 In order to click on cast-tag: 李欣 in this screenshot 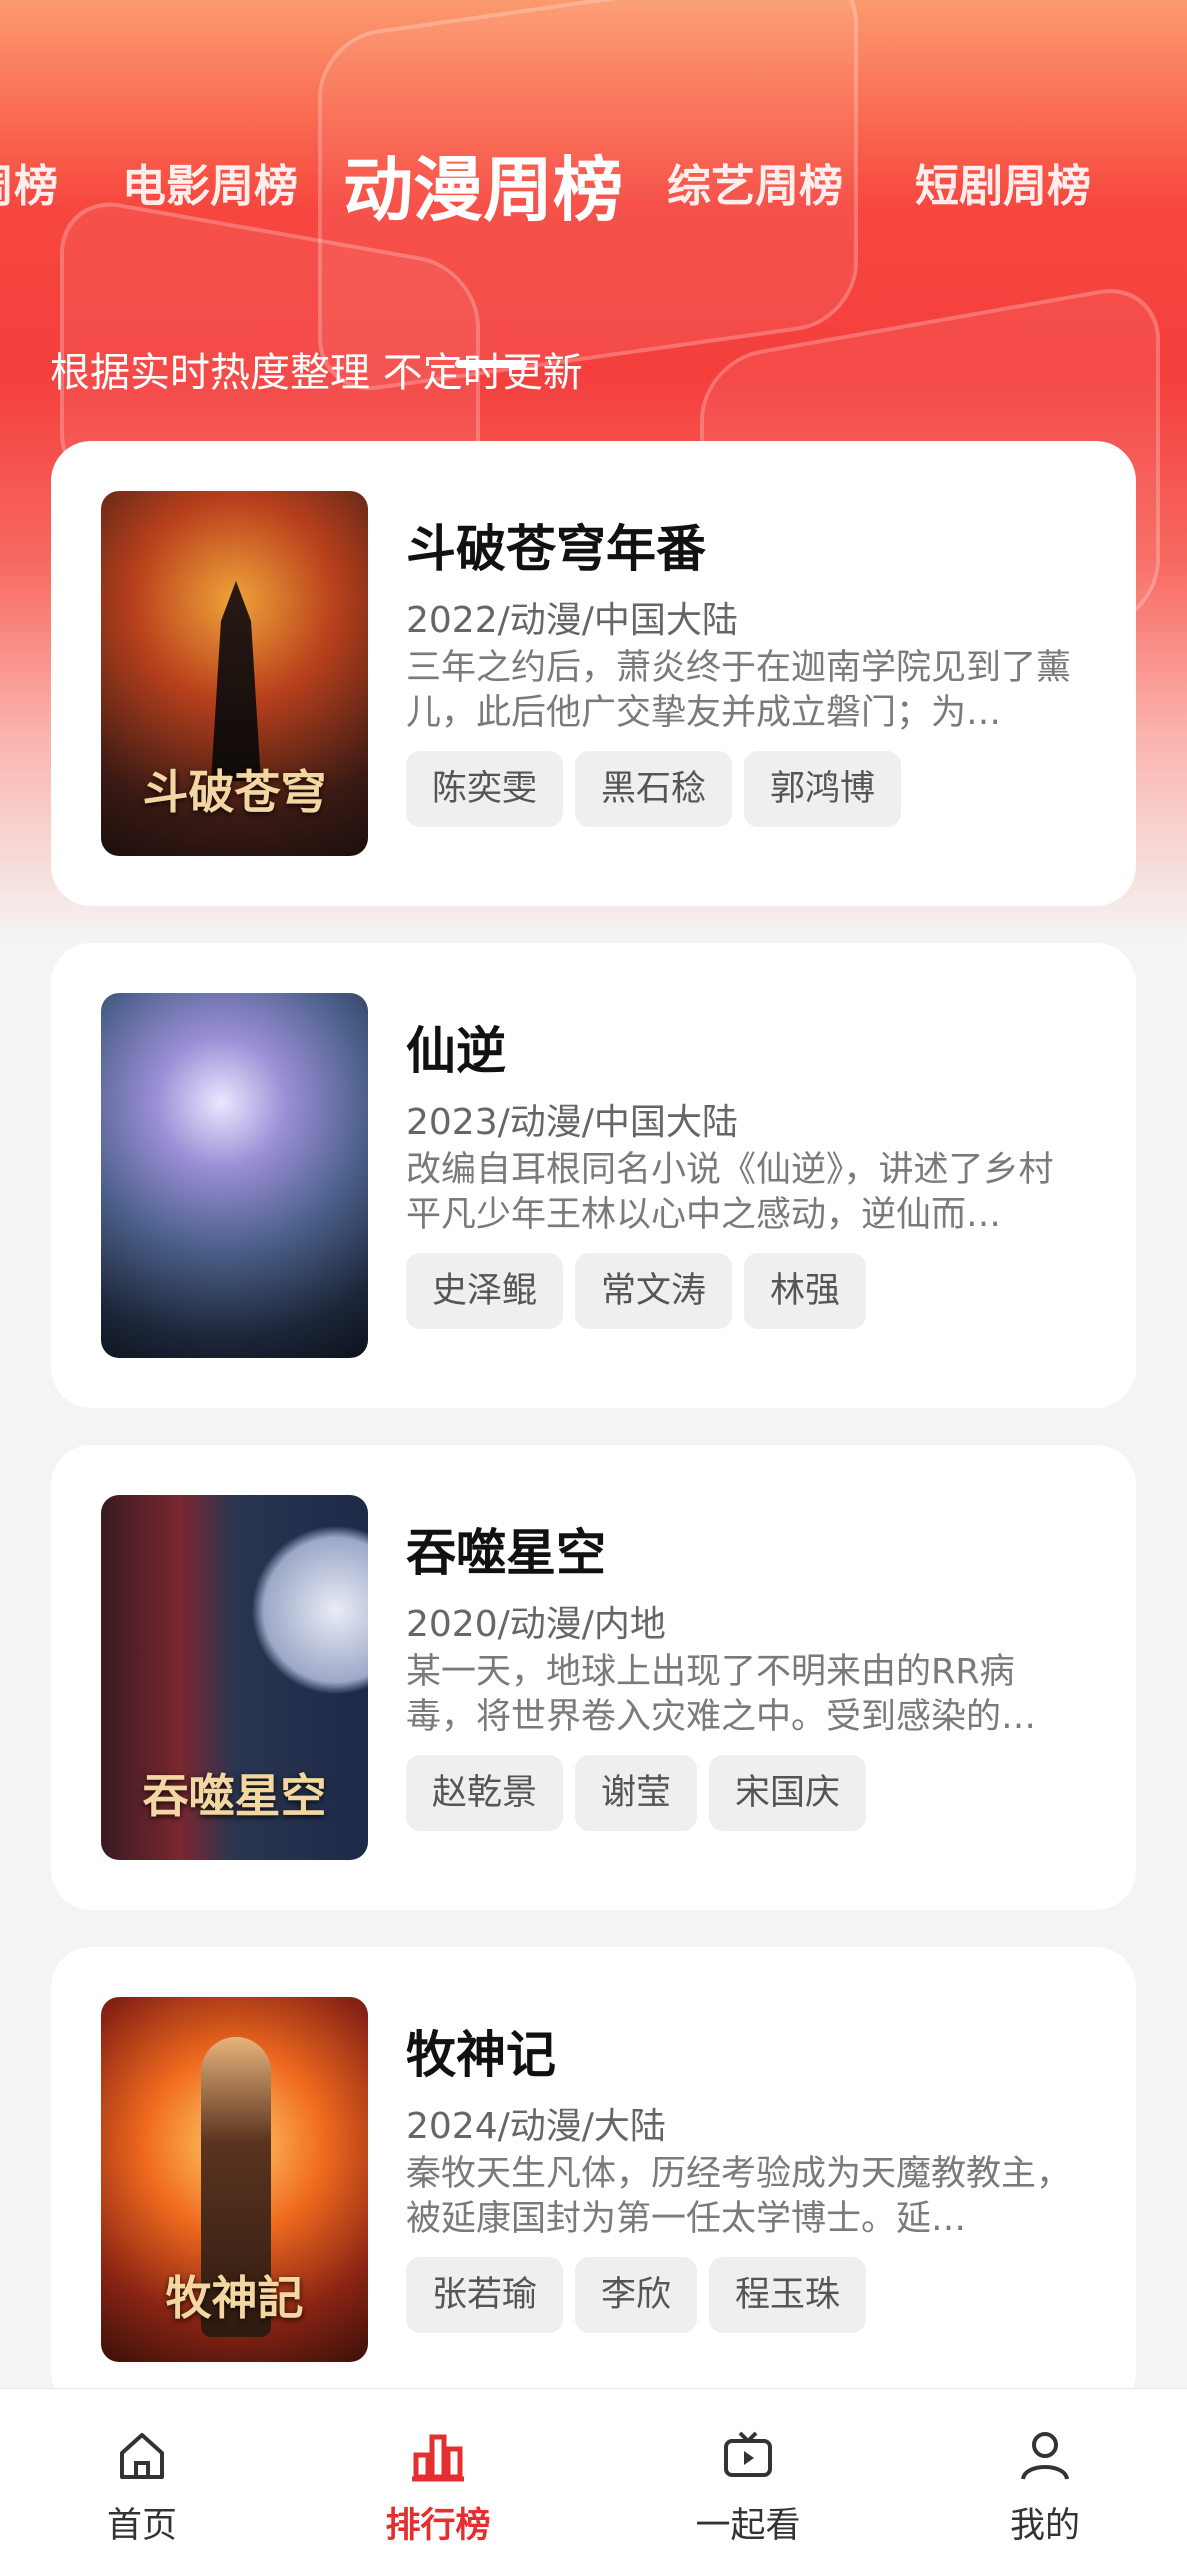, I will do `click(636, 2295)`.